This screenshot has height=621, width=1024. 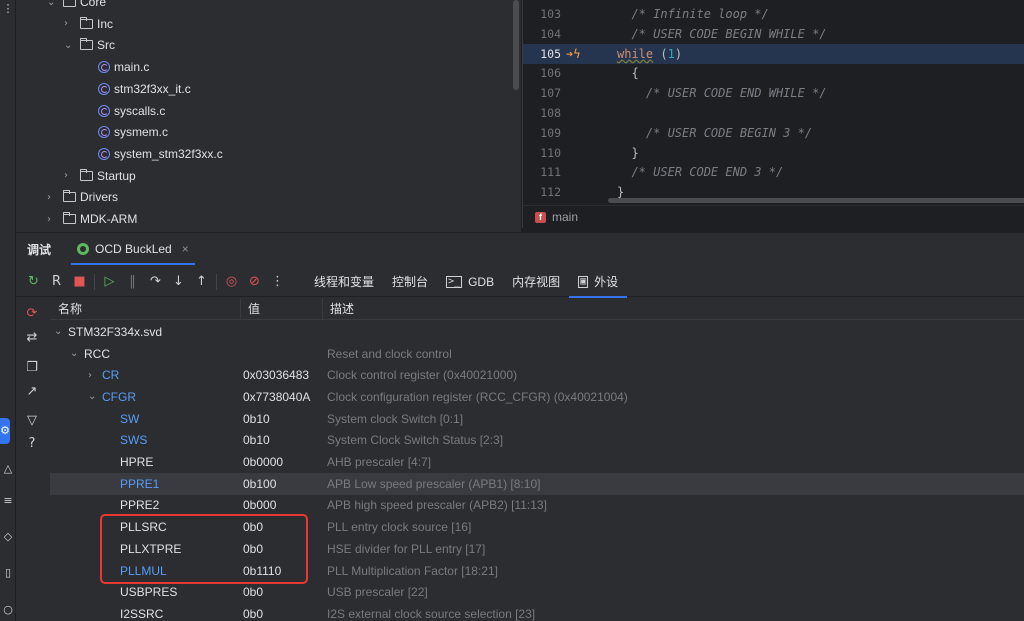 What do you see at coordinates (109, 282) in the screenshot?
I see `resume-icon: ▷` at bounding box center [109, 282].